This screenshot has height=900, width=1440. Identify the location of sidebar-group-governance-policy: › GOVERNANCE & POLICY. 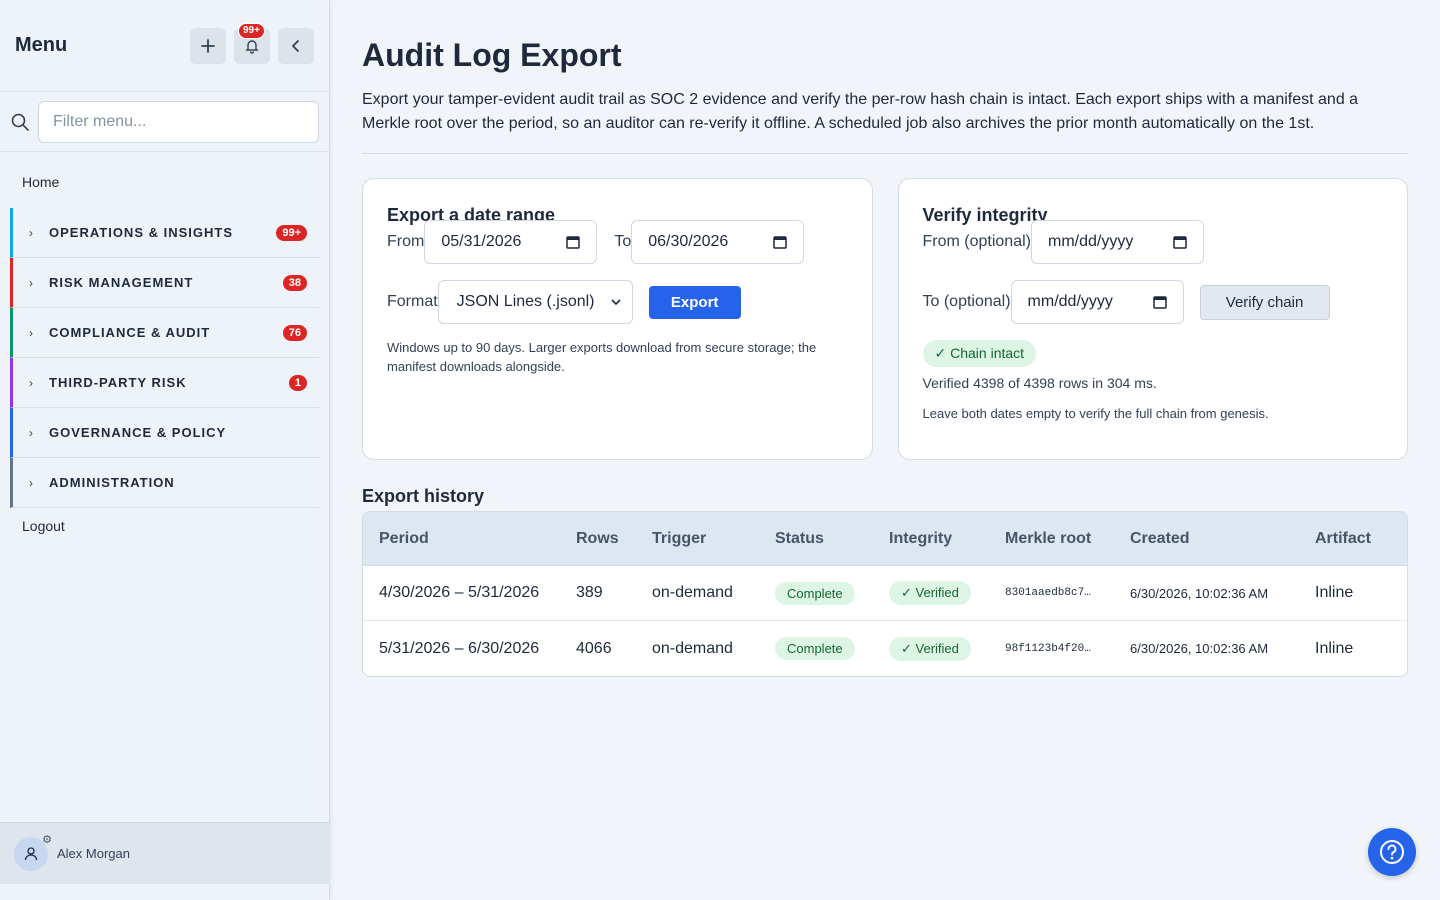
(164, 433).